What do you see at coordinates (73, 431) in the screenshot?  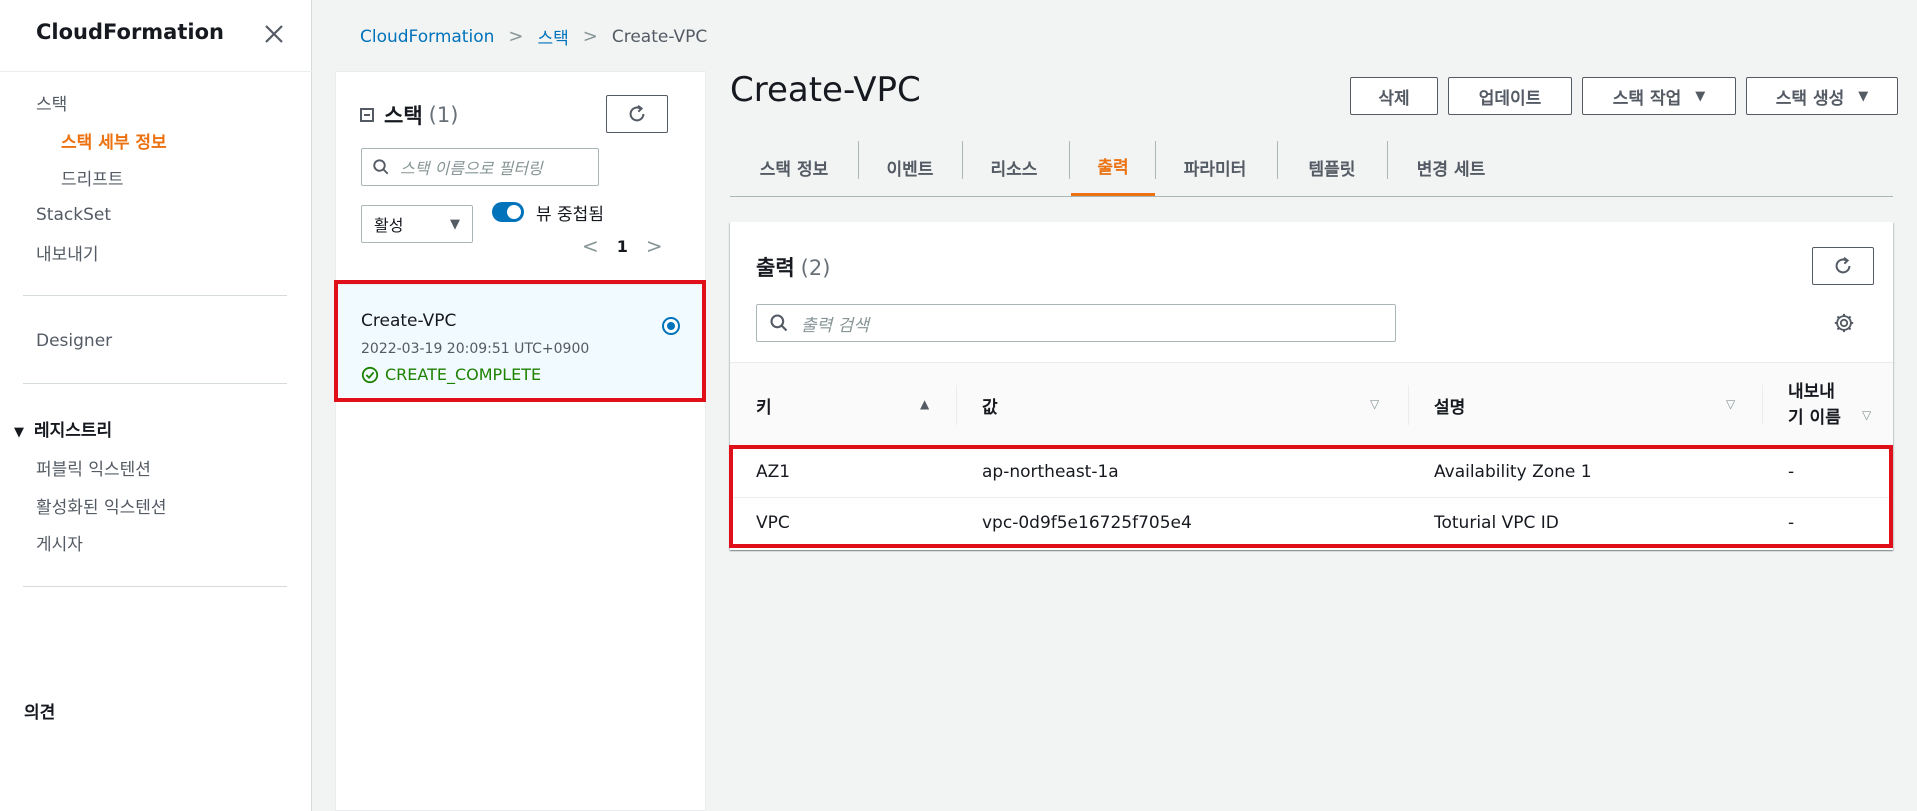 I see `nav-section-label: 레지스트리` at bounding box center [73, 431].